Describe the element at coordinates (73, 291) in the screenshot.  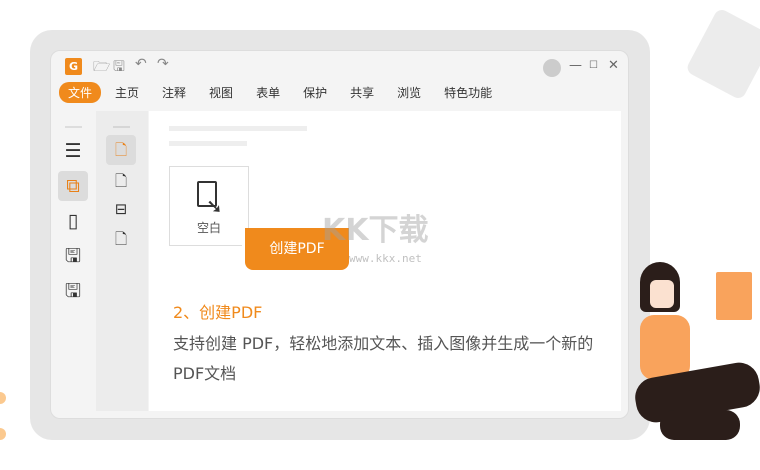
I see `save-as-icon: 🖫` at that location.